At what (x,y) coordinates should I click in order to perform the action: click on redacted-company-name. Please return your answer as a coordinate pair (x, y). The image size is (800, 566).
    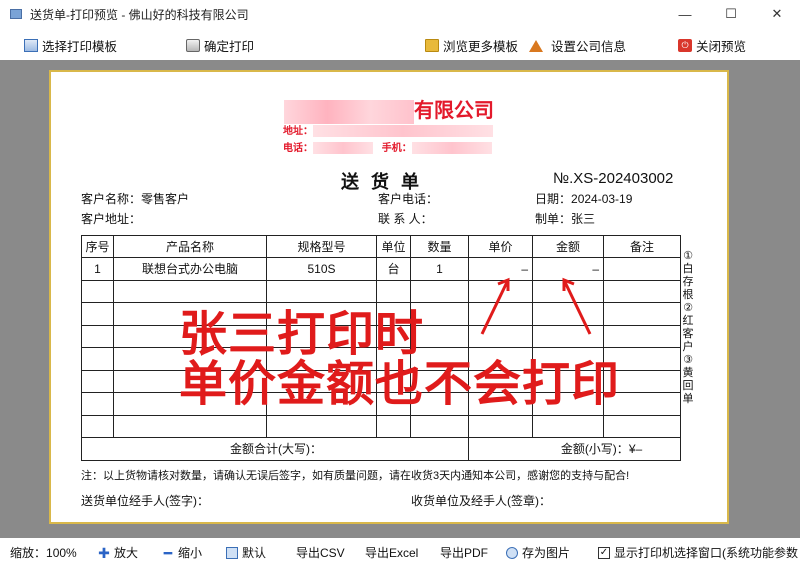
    Looking at the image, I should click on (349, 111).